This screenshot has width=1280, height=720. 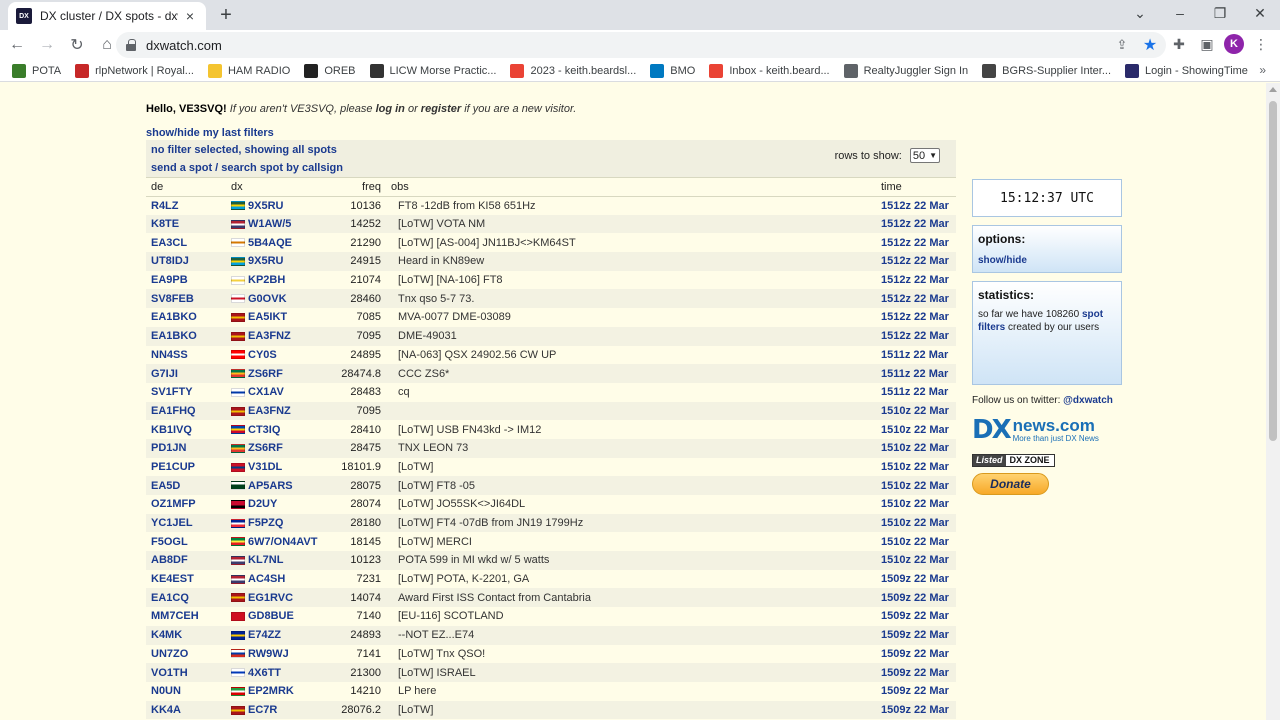 What do you see at coordinates (356, 187) in the screenshot?
I see `col-freq: freq` at bounding box center [356, 187].